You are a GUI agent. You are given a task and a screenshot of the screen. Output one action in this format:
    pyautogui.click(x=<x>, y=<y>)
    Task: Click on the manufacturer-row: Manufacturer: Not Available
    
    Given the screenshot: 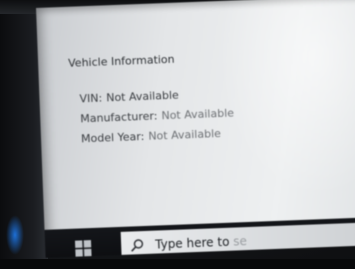 What is the action you would take?
    pyautogui.click(x=157, y=115)
    